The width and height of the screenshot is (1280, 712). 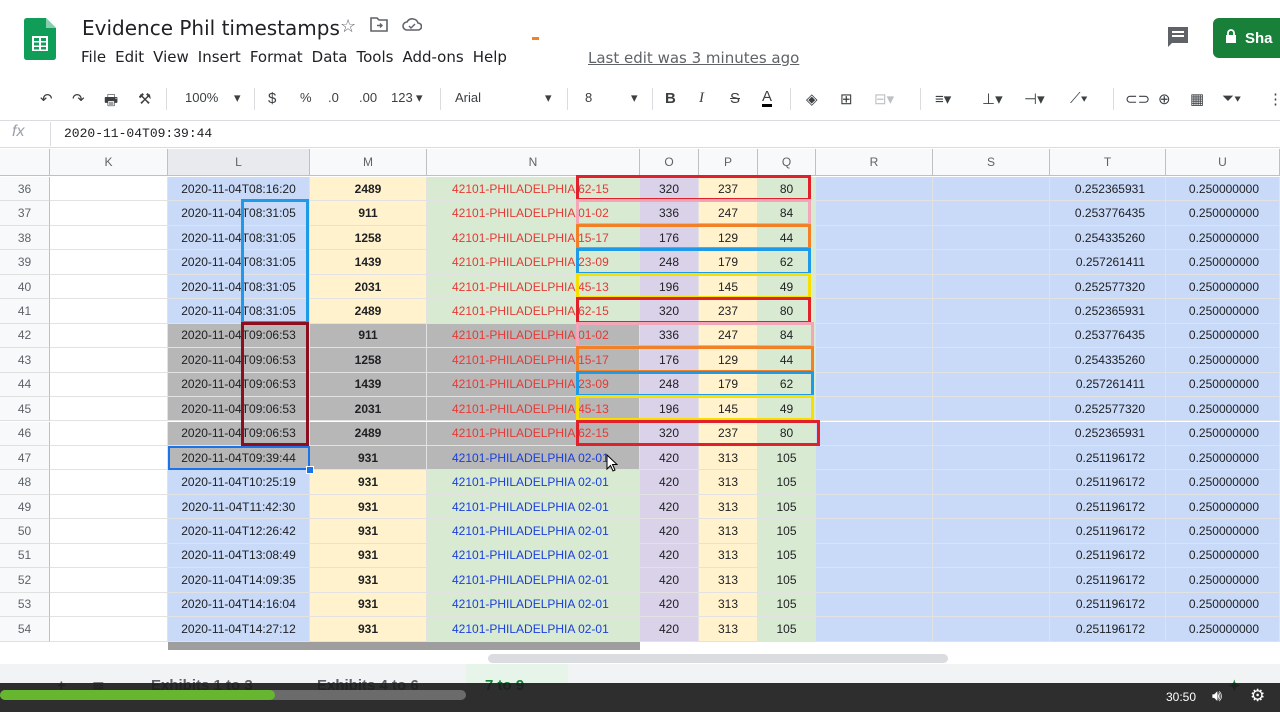 I want to click on horizontal-align-icon: ≡▾, so click(x=943, y=99).